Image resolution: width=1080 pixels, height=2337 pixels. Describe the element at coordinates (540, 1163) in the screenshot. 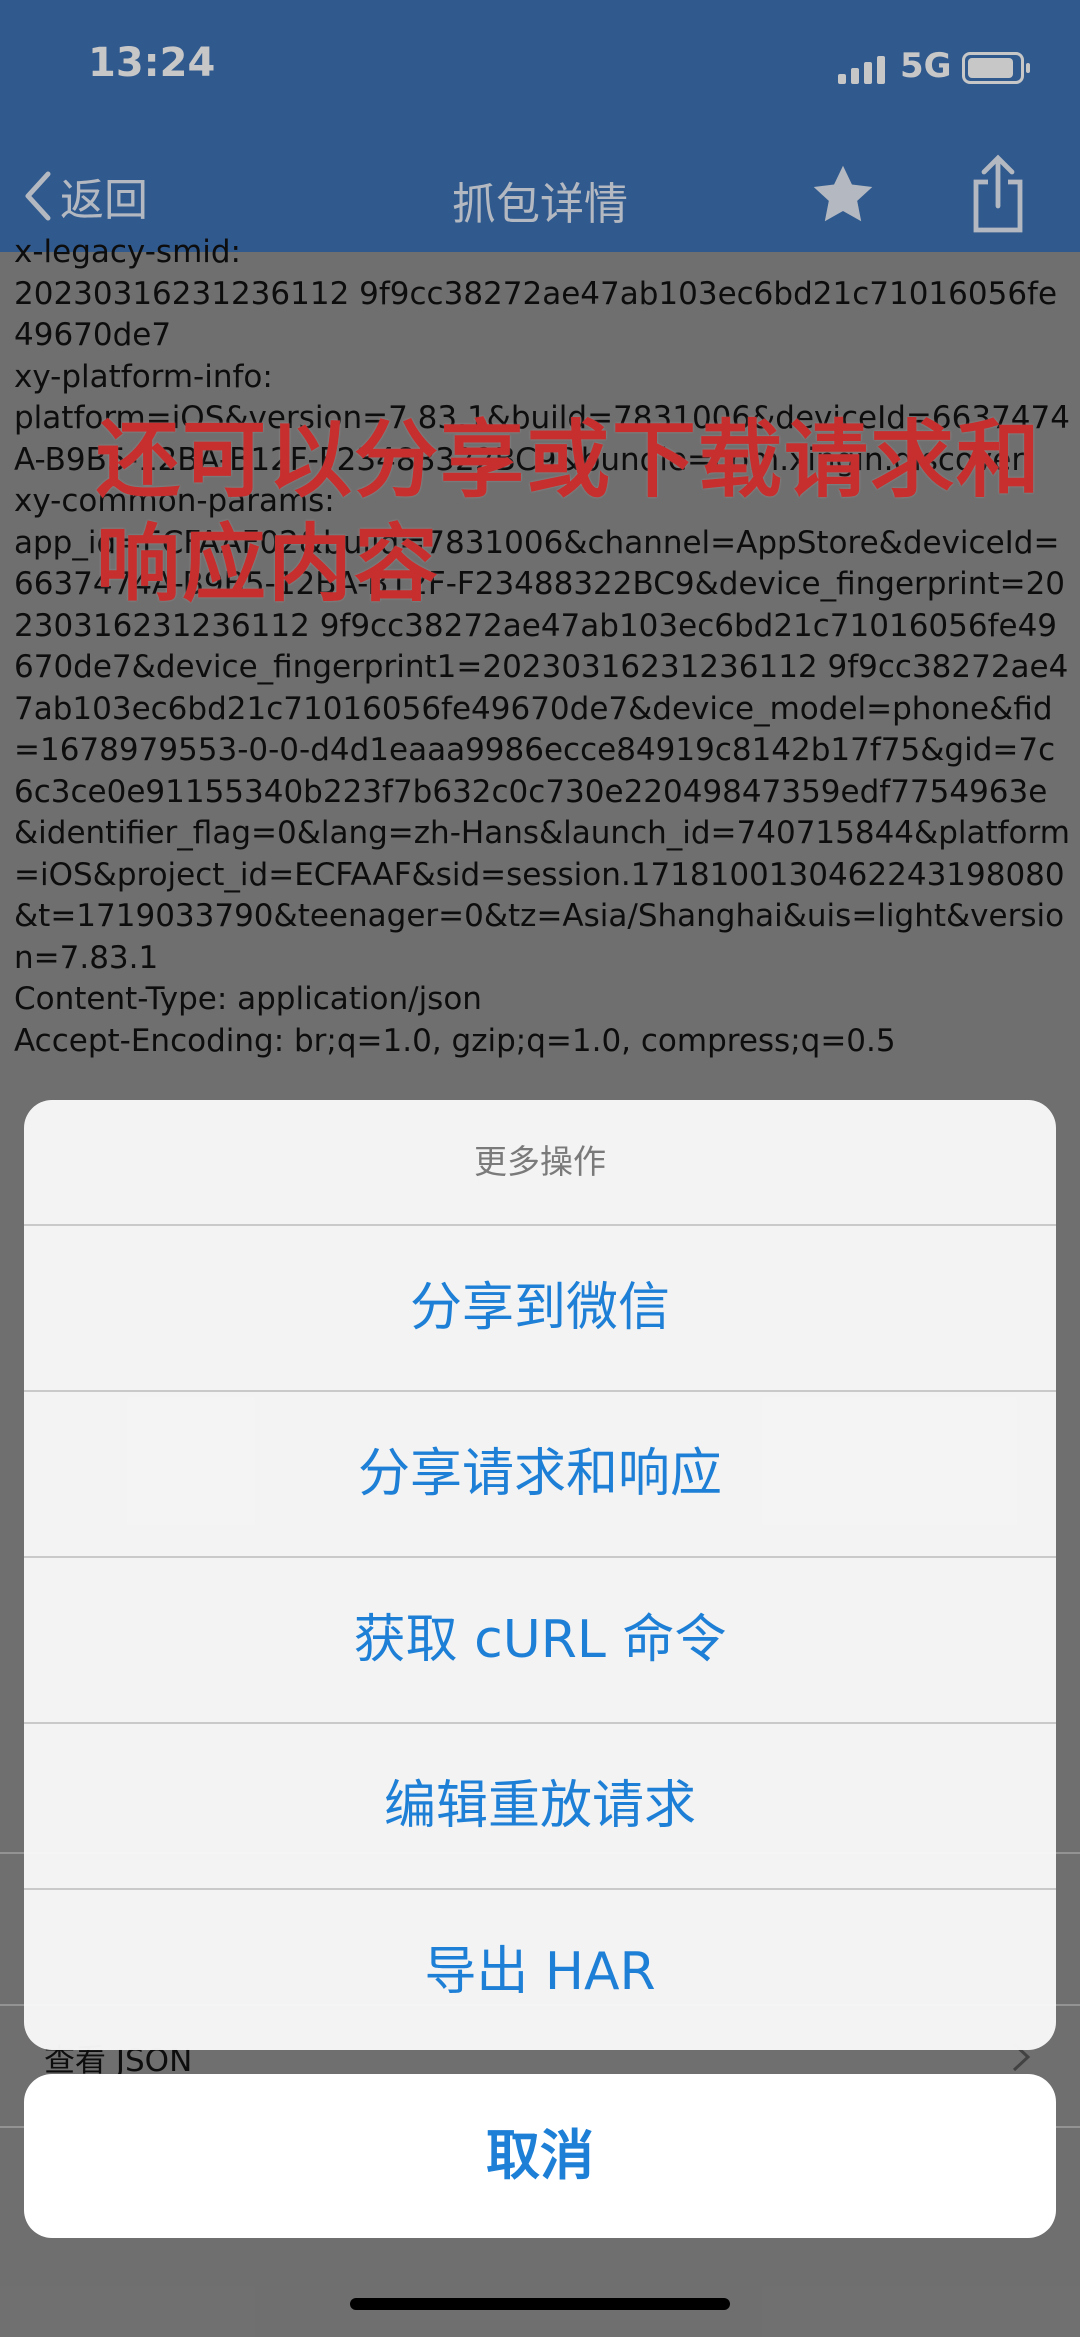

I see `action-sheet-title: 更多操作` at that location.